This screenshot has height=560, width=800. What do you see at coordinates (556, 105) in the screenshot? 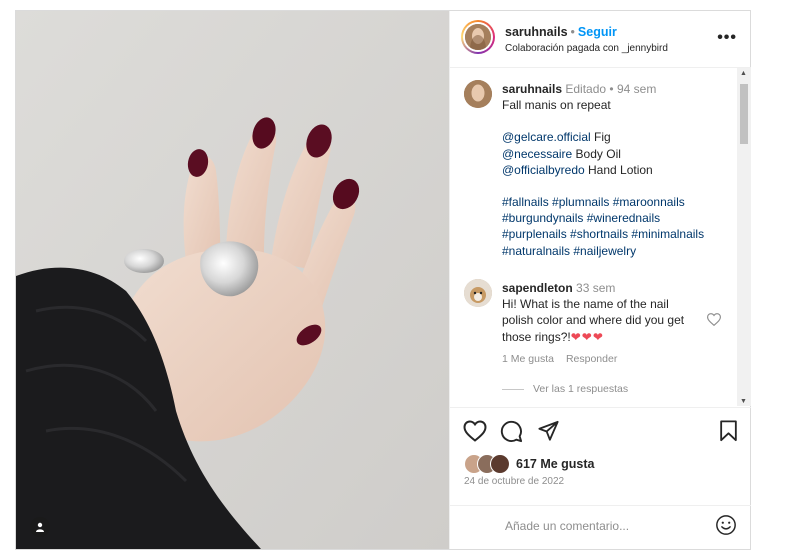
I see `caption-title: Fall manis on repeat` at bounding box center [556, 105].